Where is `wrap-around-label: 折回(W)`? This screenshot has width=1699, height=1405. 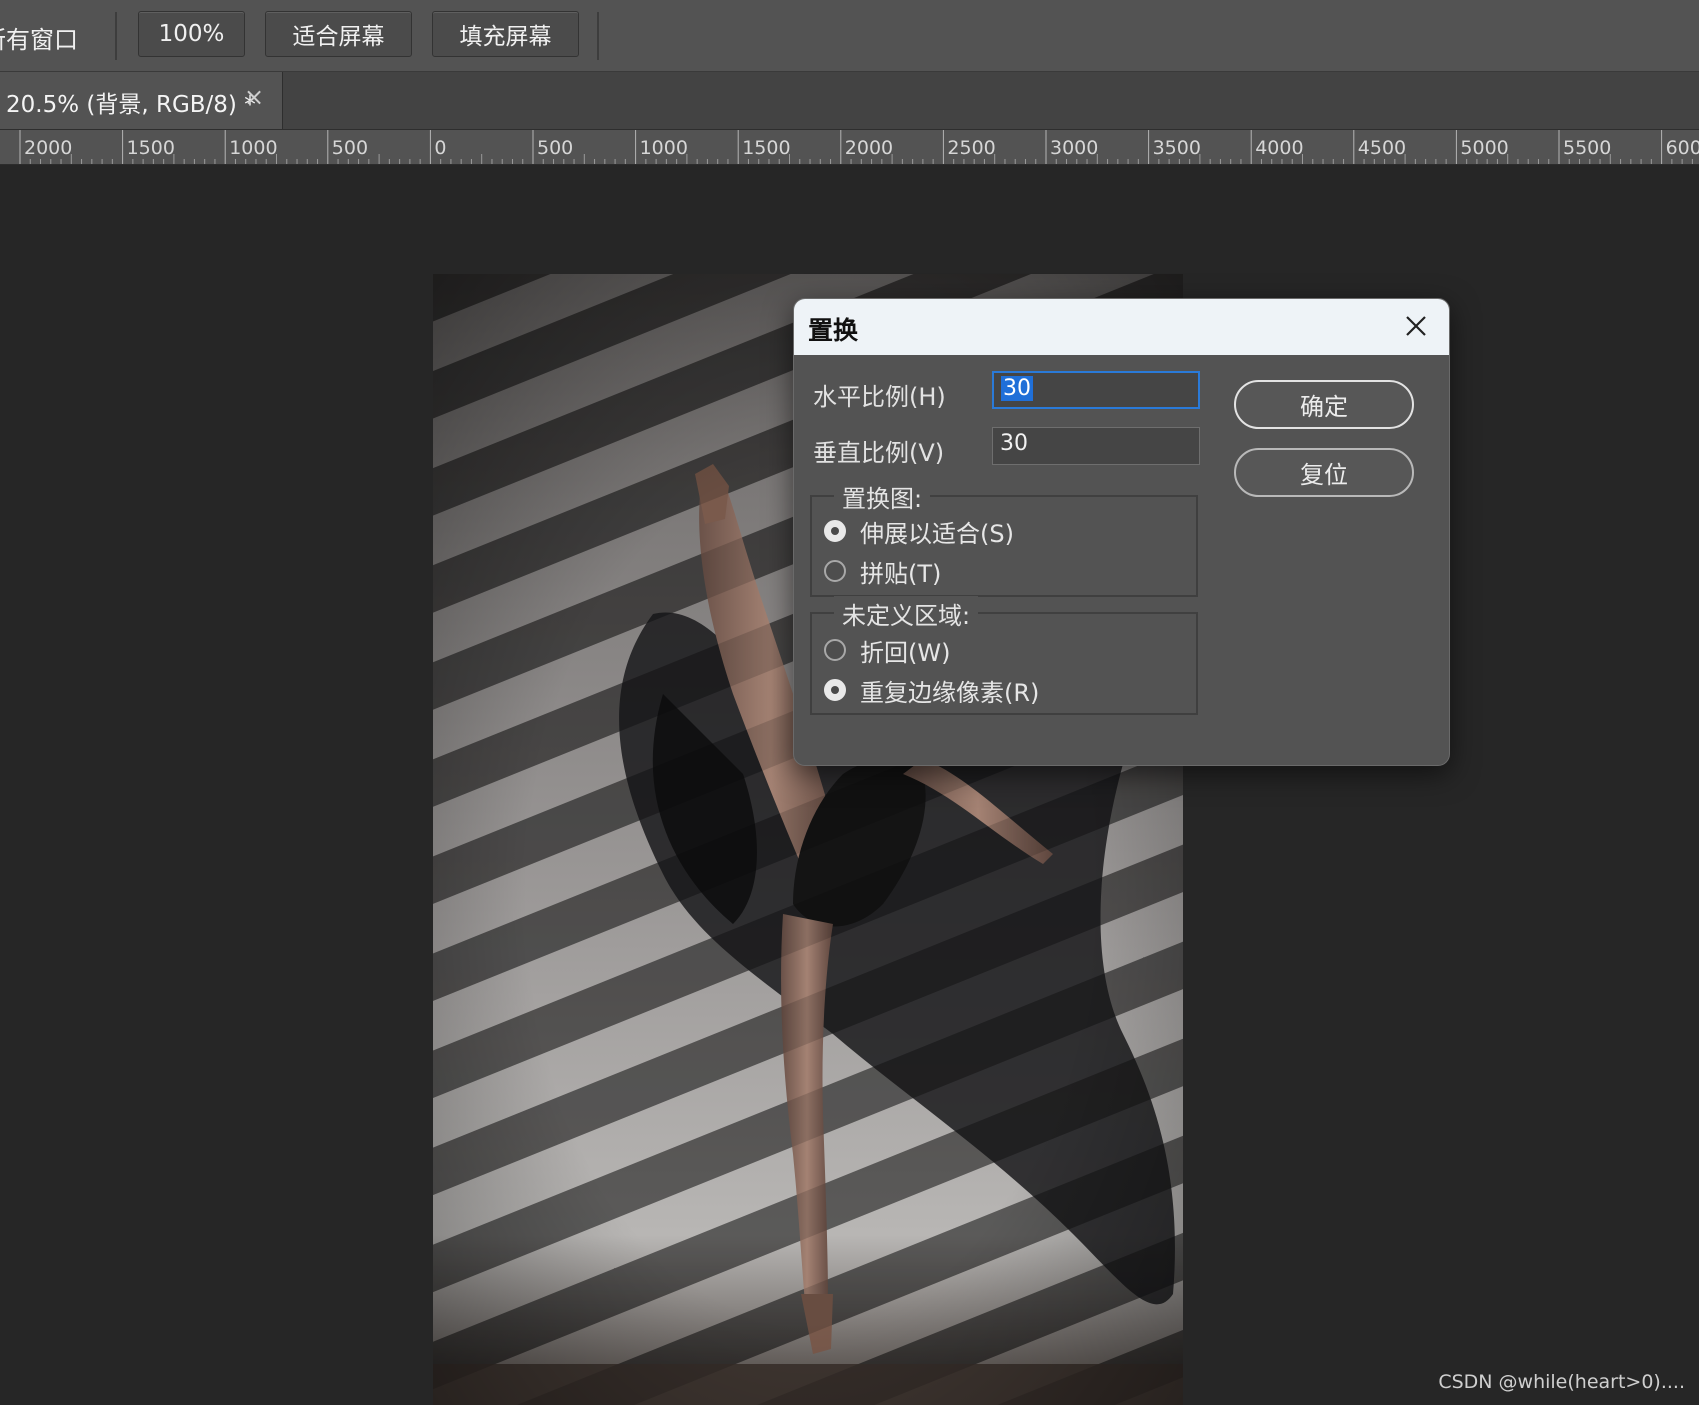 wrap-around-label: 折回(W) is located at coordinates (905, 652).